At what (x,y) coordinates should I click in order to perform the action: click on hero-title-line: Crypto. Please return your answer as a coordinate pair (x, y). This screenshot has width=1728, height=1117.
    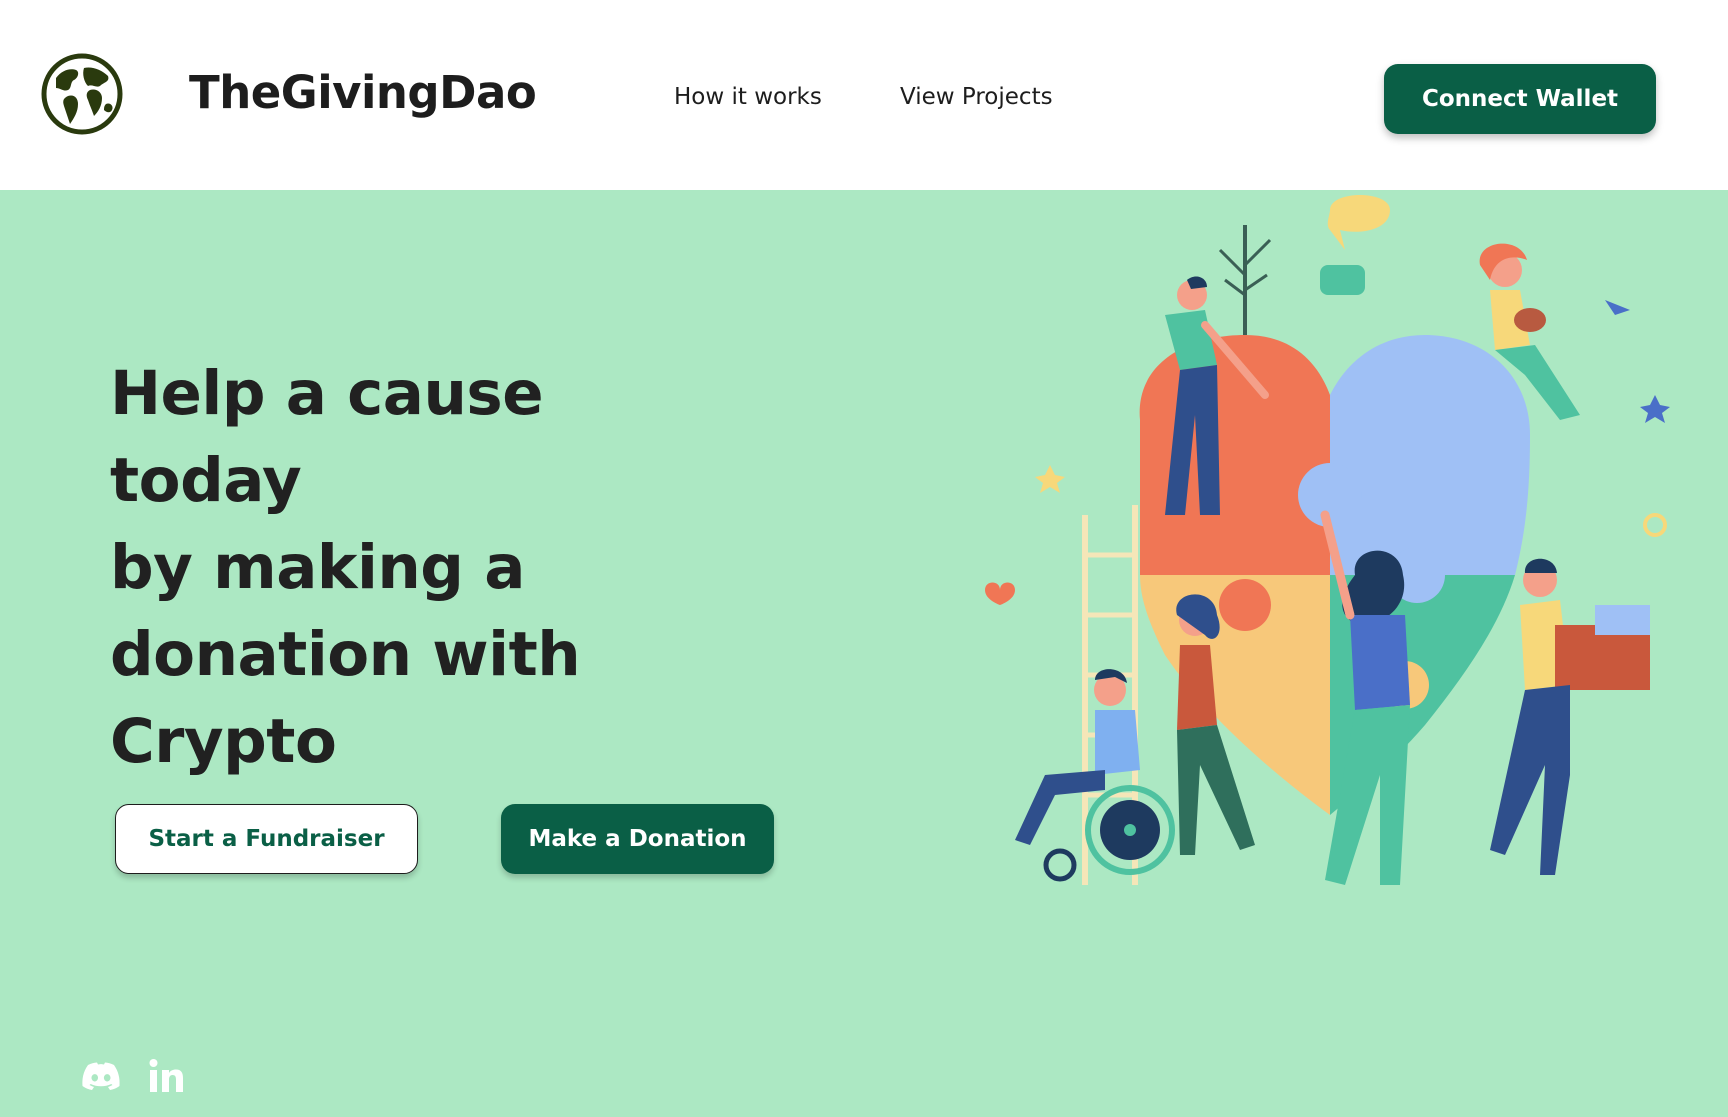
    Looking at the image, I should click on (223, 741).